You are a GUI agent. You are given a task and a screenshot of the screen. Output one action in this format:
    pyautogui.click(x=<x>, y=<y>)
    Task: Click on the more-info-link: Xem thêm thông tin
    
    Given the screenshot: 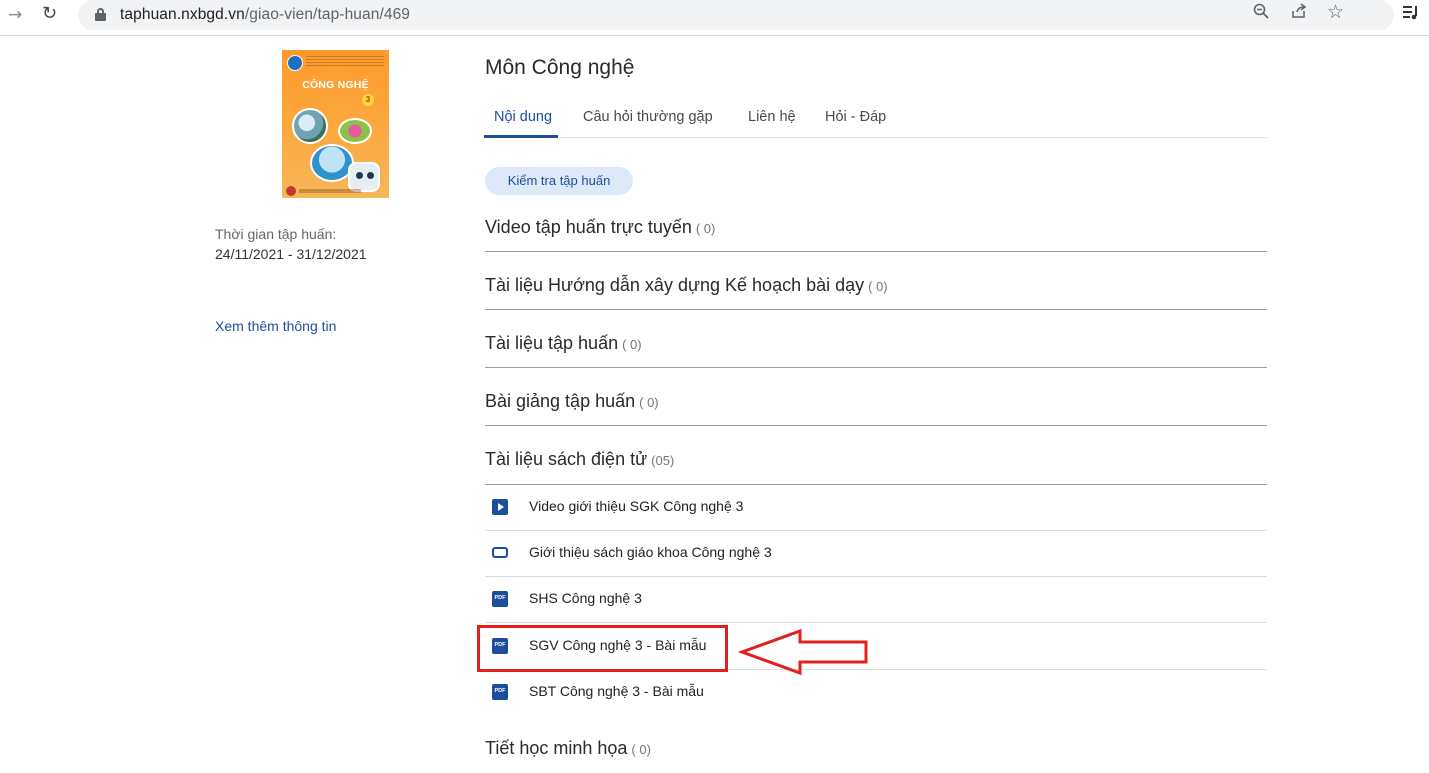 What is the action you would take?
    pyautogui.click(x=275, y=326)
    